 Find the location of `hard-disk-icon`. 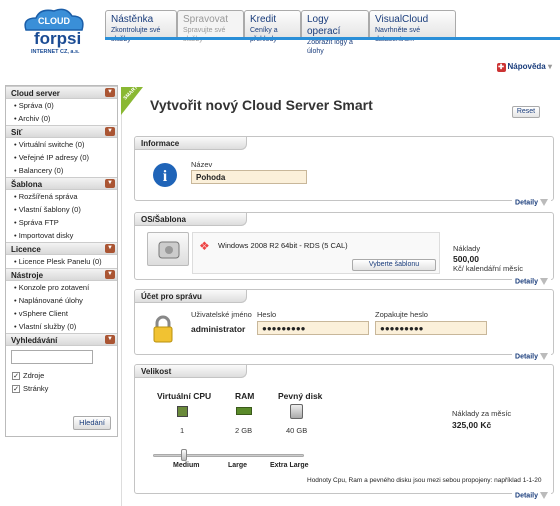

hard-disk-icon is located at coordinates (296, 411).